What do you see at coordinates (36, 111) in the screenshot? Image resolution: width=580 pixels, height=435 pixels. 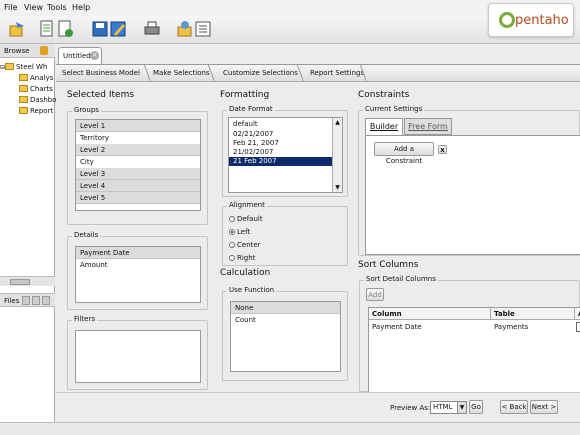 I see `tree-item-reports: Report` at bounding box center [36, 111].